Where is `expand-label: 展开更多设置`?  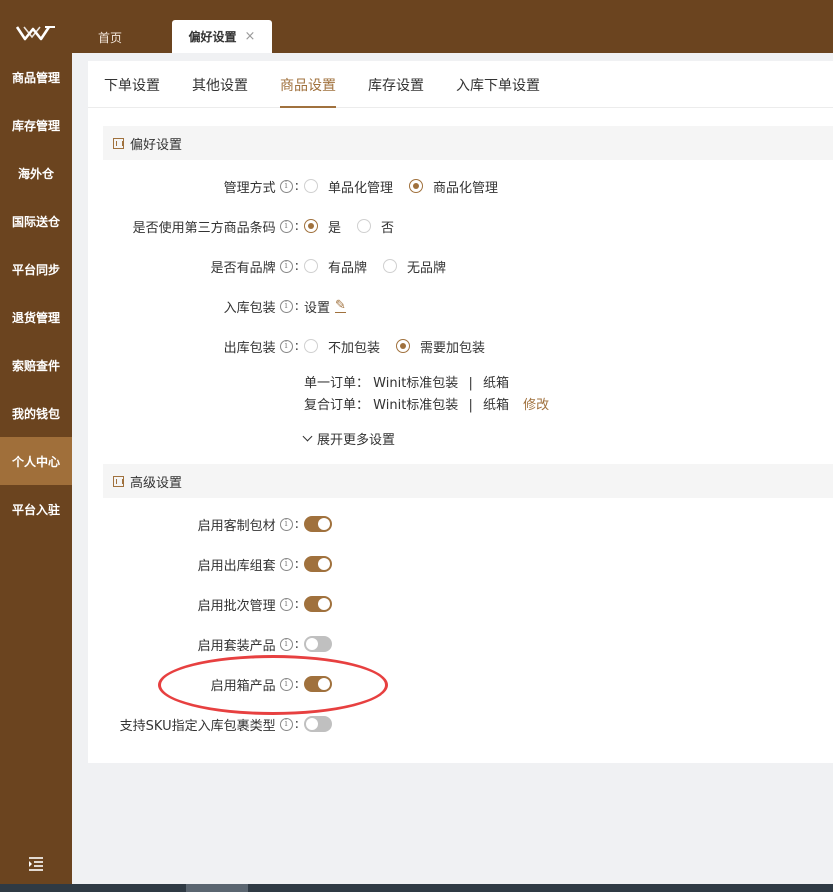 expand-label: 展开更多设置 is located at coordinates (356, 440).